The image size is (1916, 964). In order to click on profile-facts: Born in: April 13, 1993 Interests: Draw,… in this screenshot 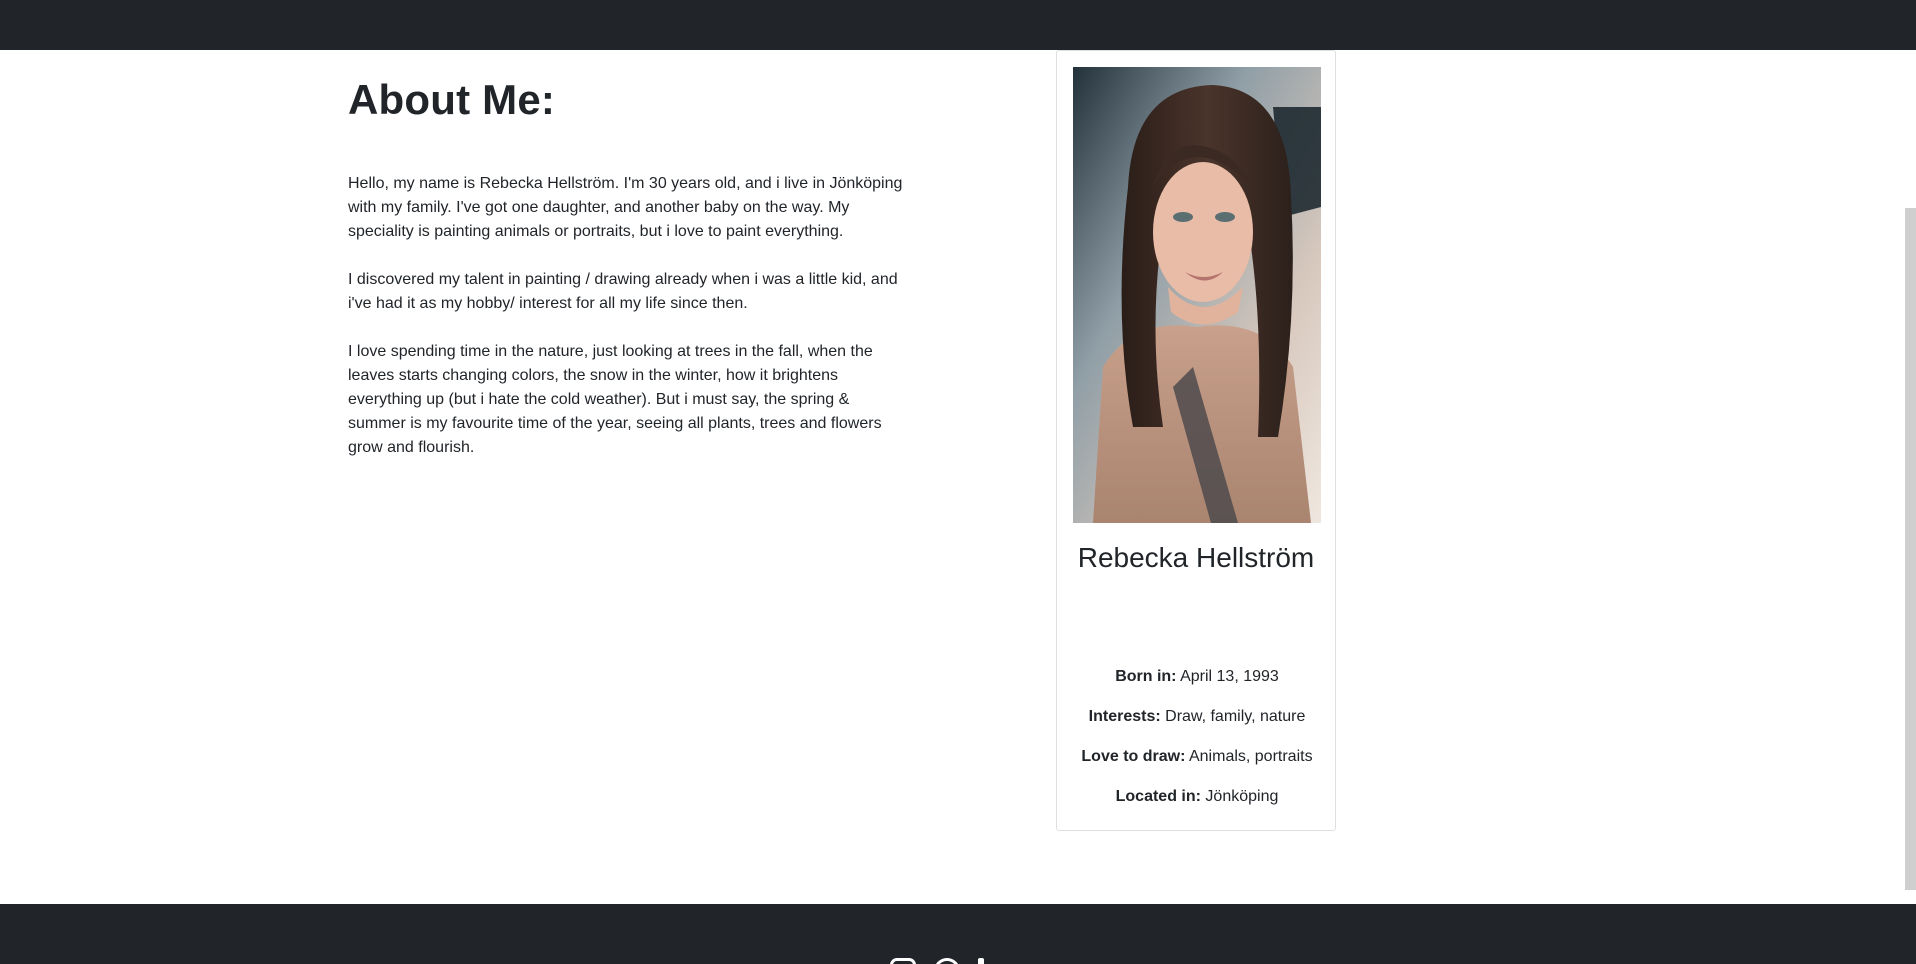, I will do `click(1197, 745)`.